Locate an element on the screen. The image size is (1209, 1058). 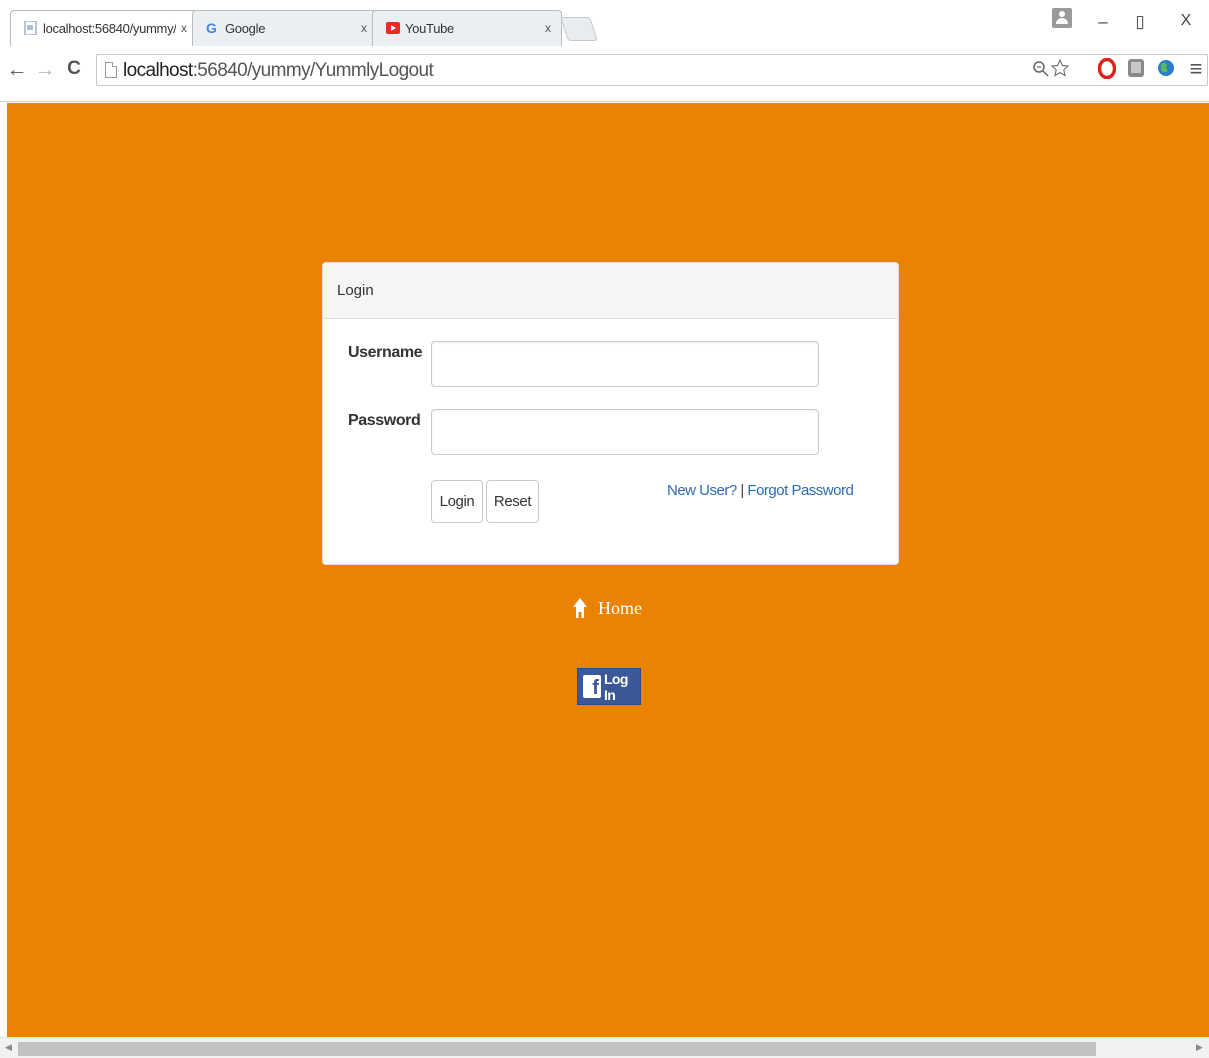
url-text: localhost:56840/yummy/YummlyLogout is located at coordinates (278, 71).